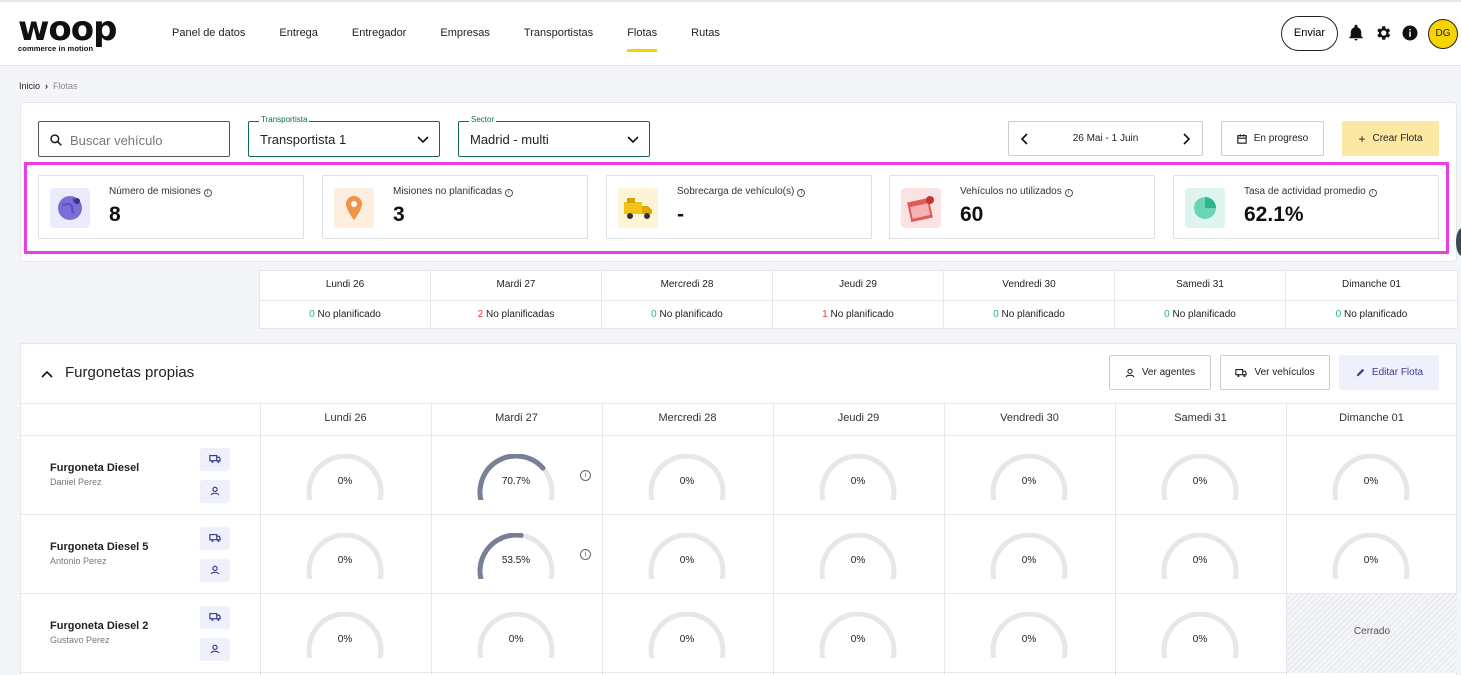 The width and height of the screenshot is (1461, 675). I want to click on scroll-handle, so click(1458, 242).